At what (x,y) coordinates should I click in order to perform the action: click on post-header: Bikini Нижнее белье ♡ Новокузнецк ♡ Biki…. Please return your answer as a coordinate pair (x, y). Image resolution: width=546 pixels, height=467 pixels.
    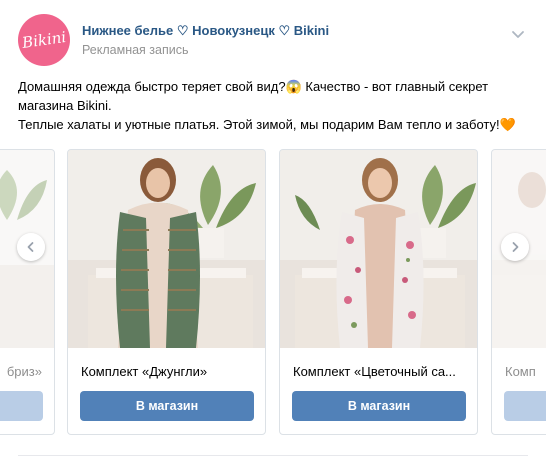
    Looking at the image, I should click on (273, 40).